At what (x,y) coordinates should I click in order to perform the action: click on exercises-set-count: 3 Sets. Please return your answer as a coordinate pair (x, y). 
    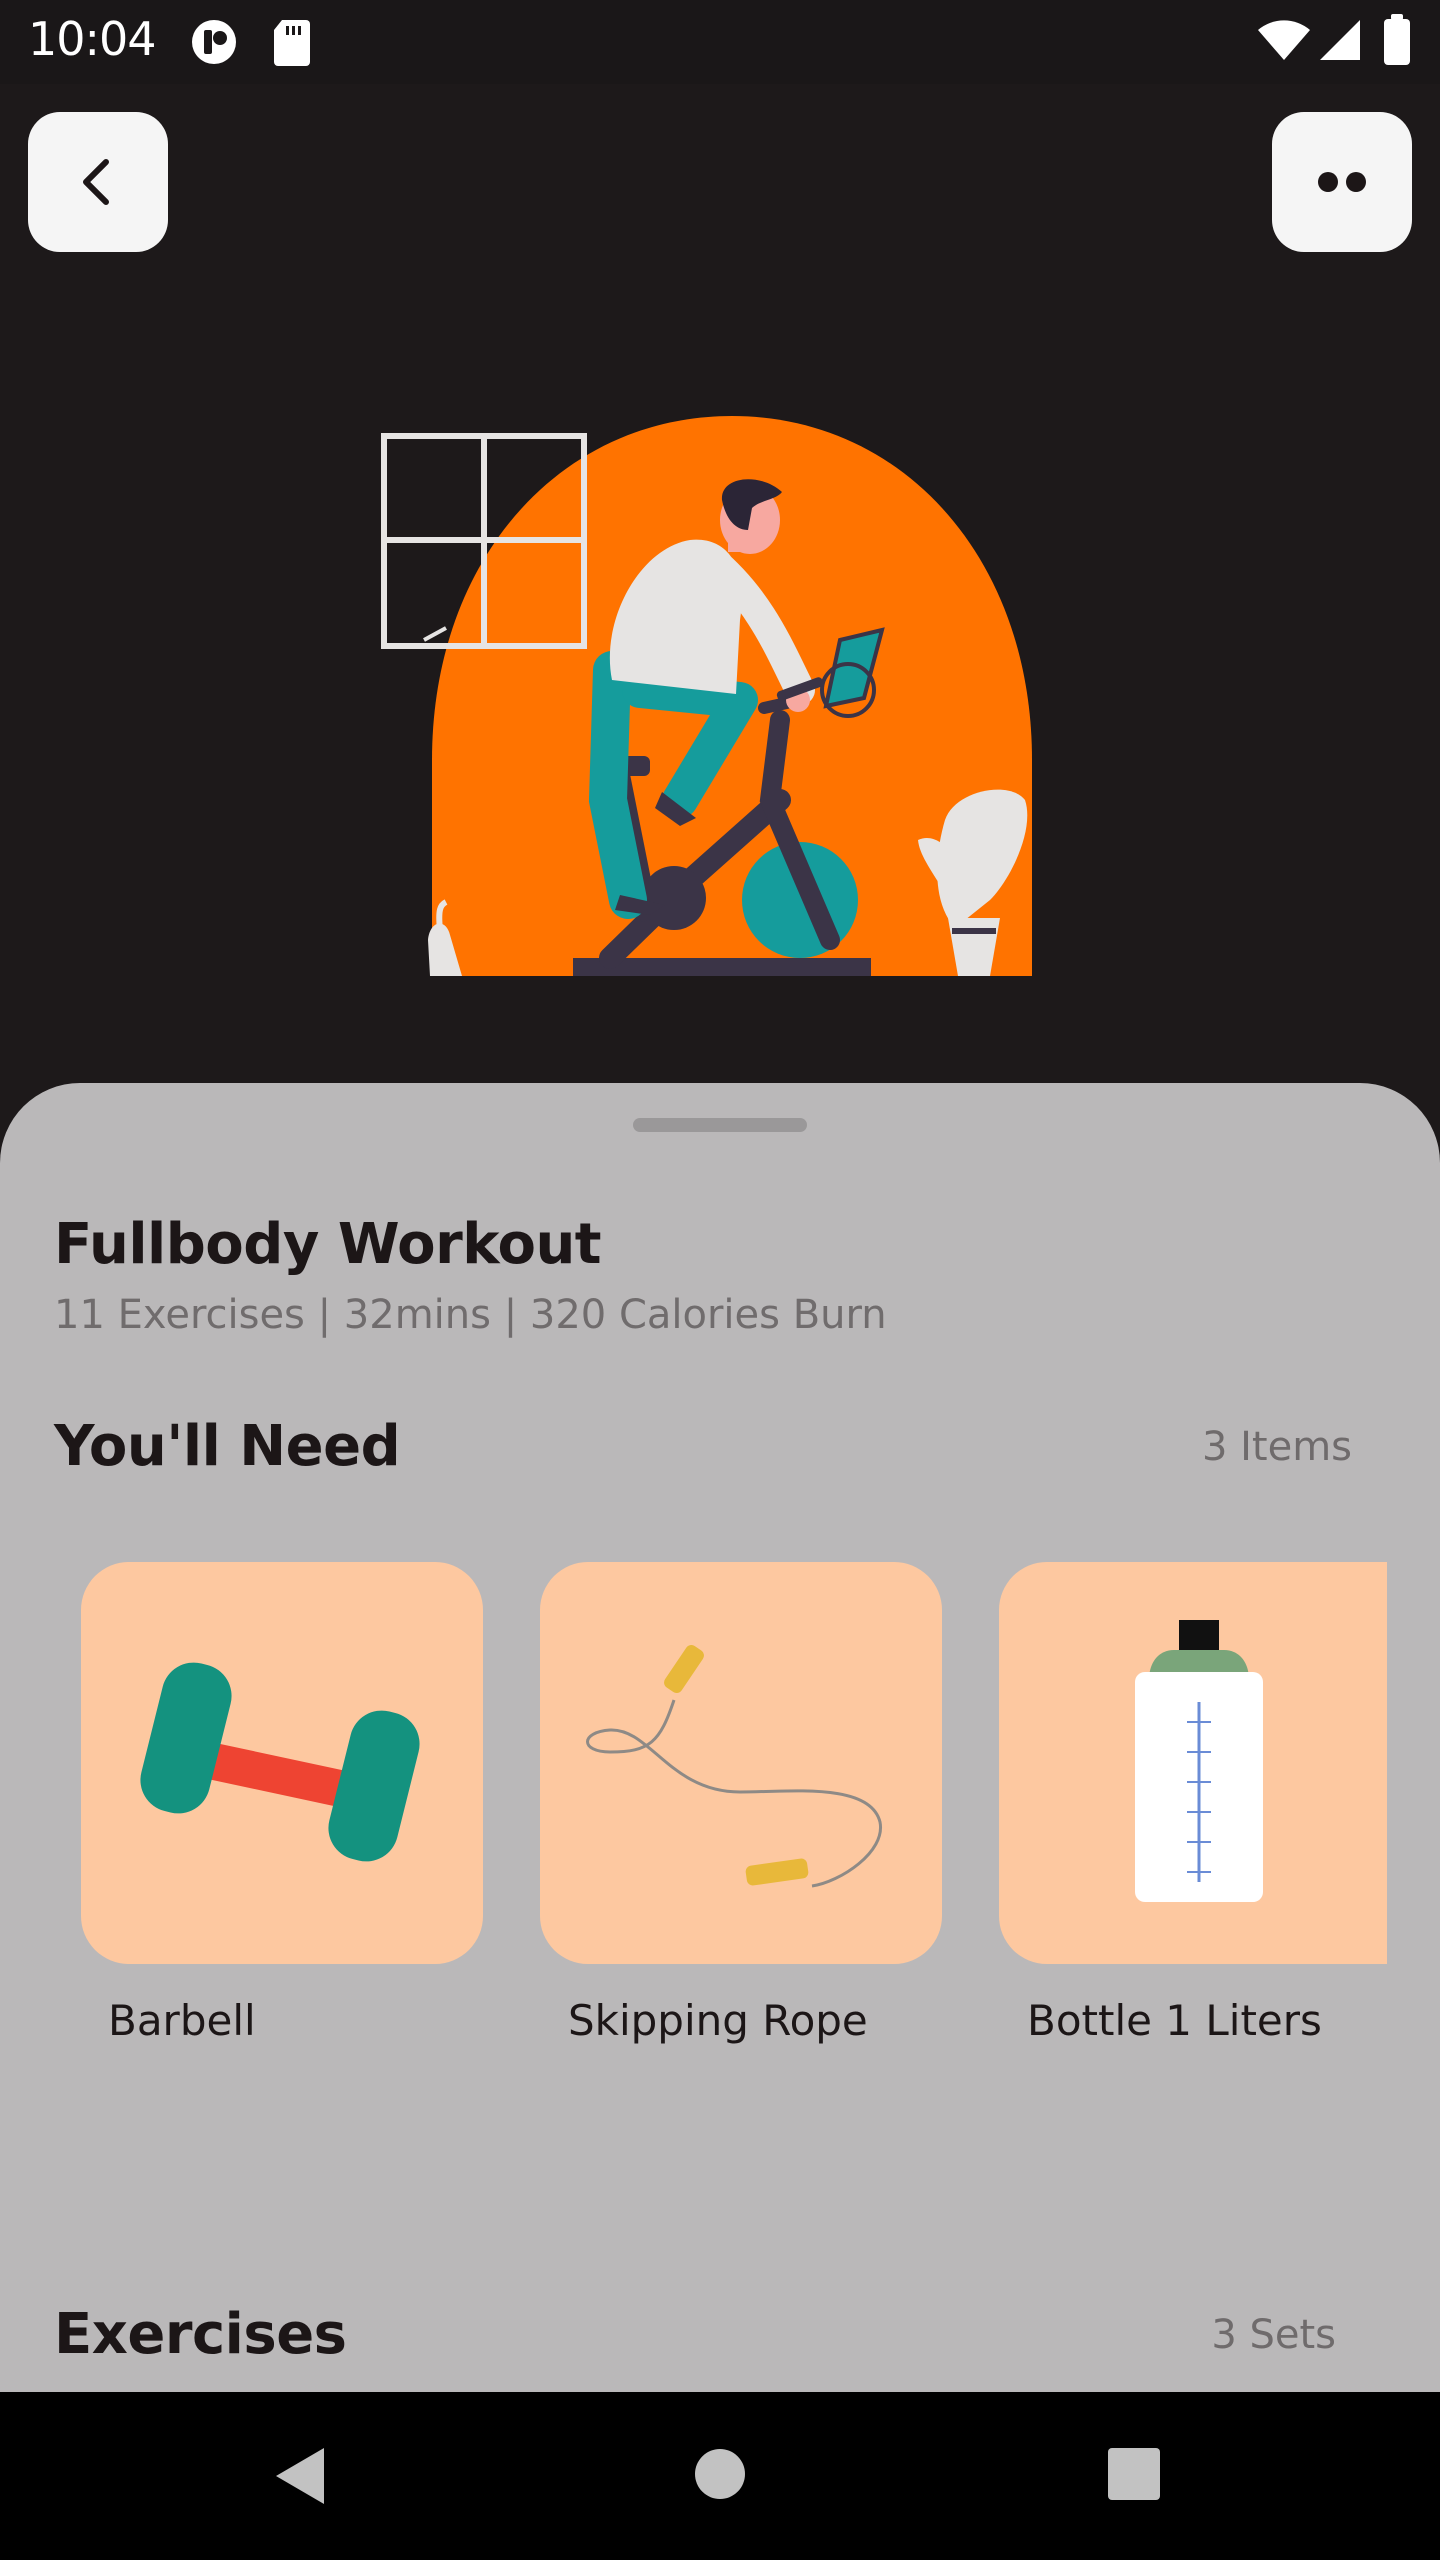
    Looking at the image, I should click on (1273, 2335).